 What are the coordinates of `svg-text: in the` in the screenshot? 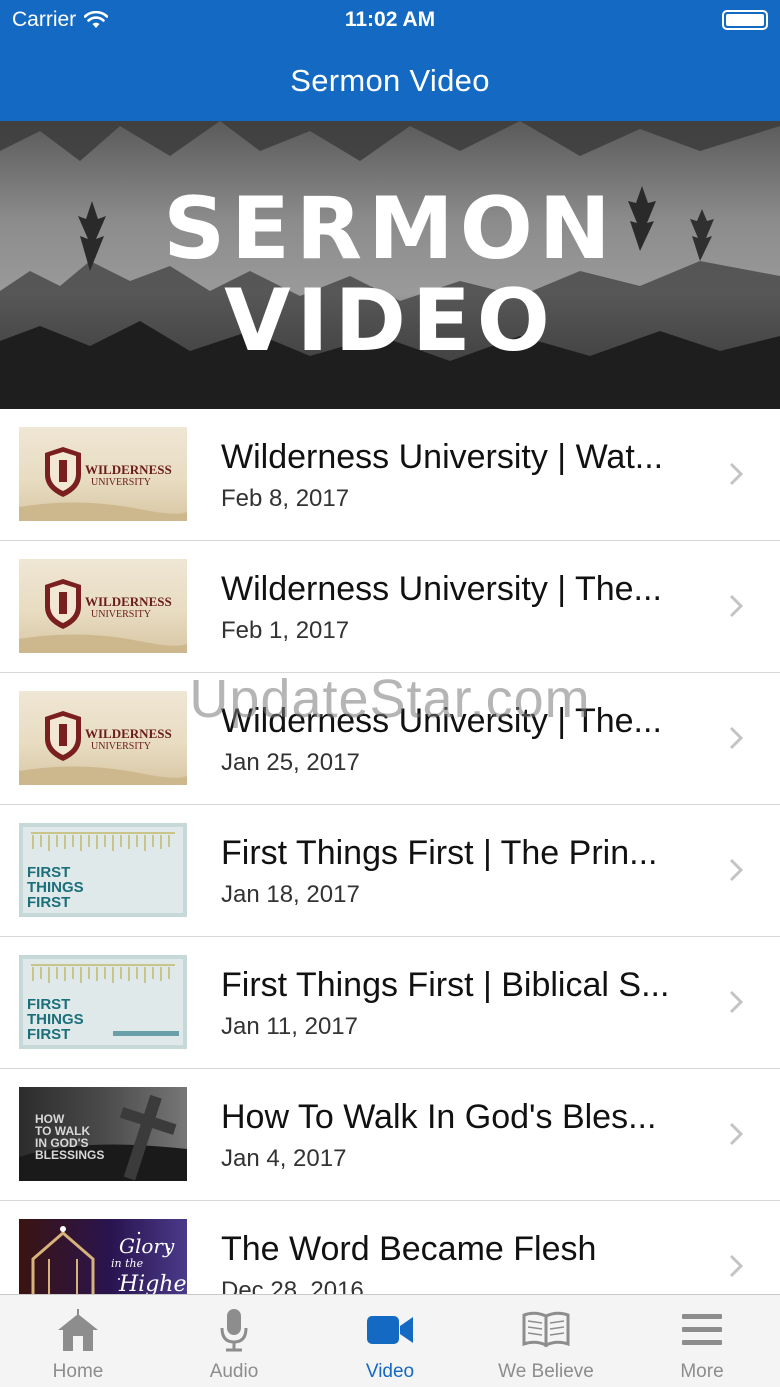 It's located at (127, 1263).